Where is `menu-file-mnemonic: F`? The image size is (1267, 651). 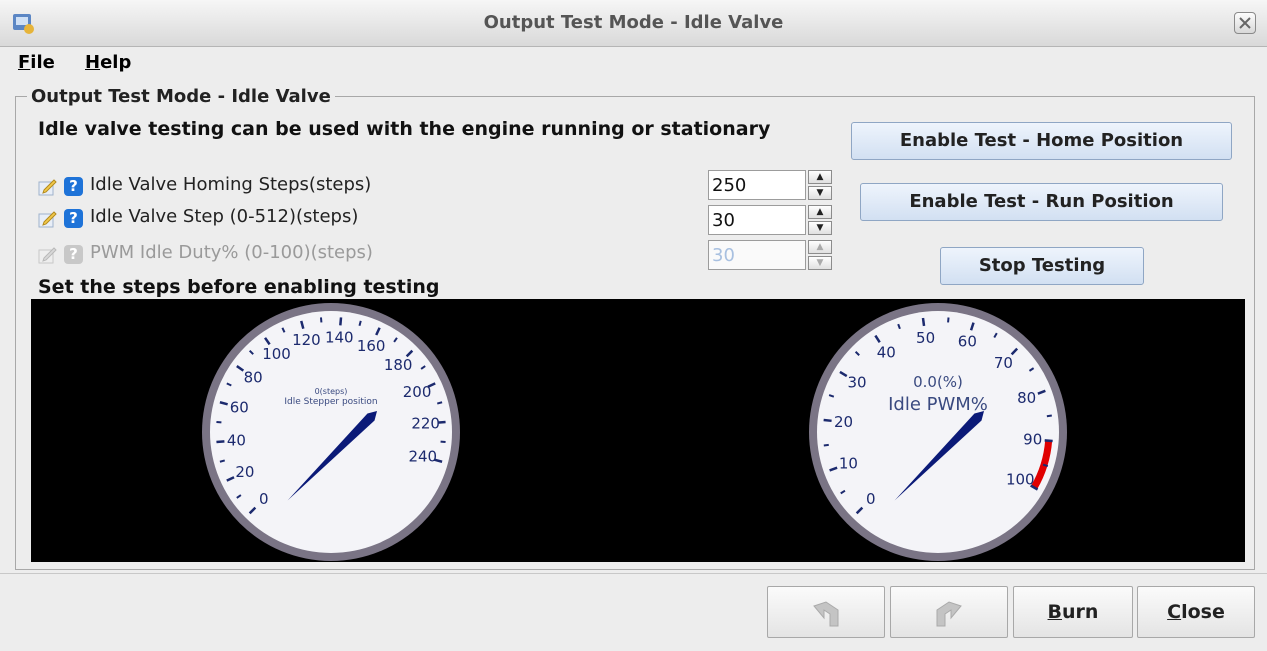 menu-file-mnemonic: F is located at coordinates (24, 62).